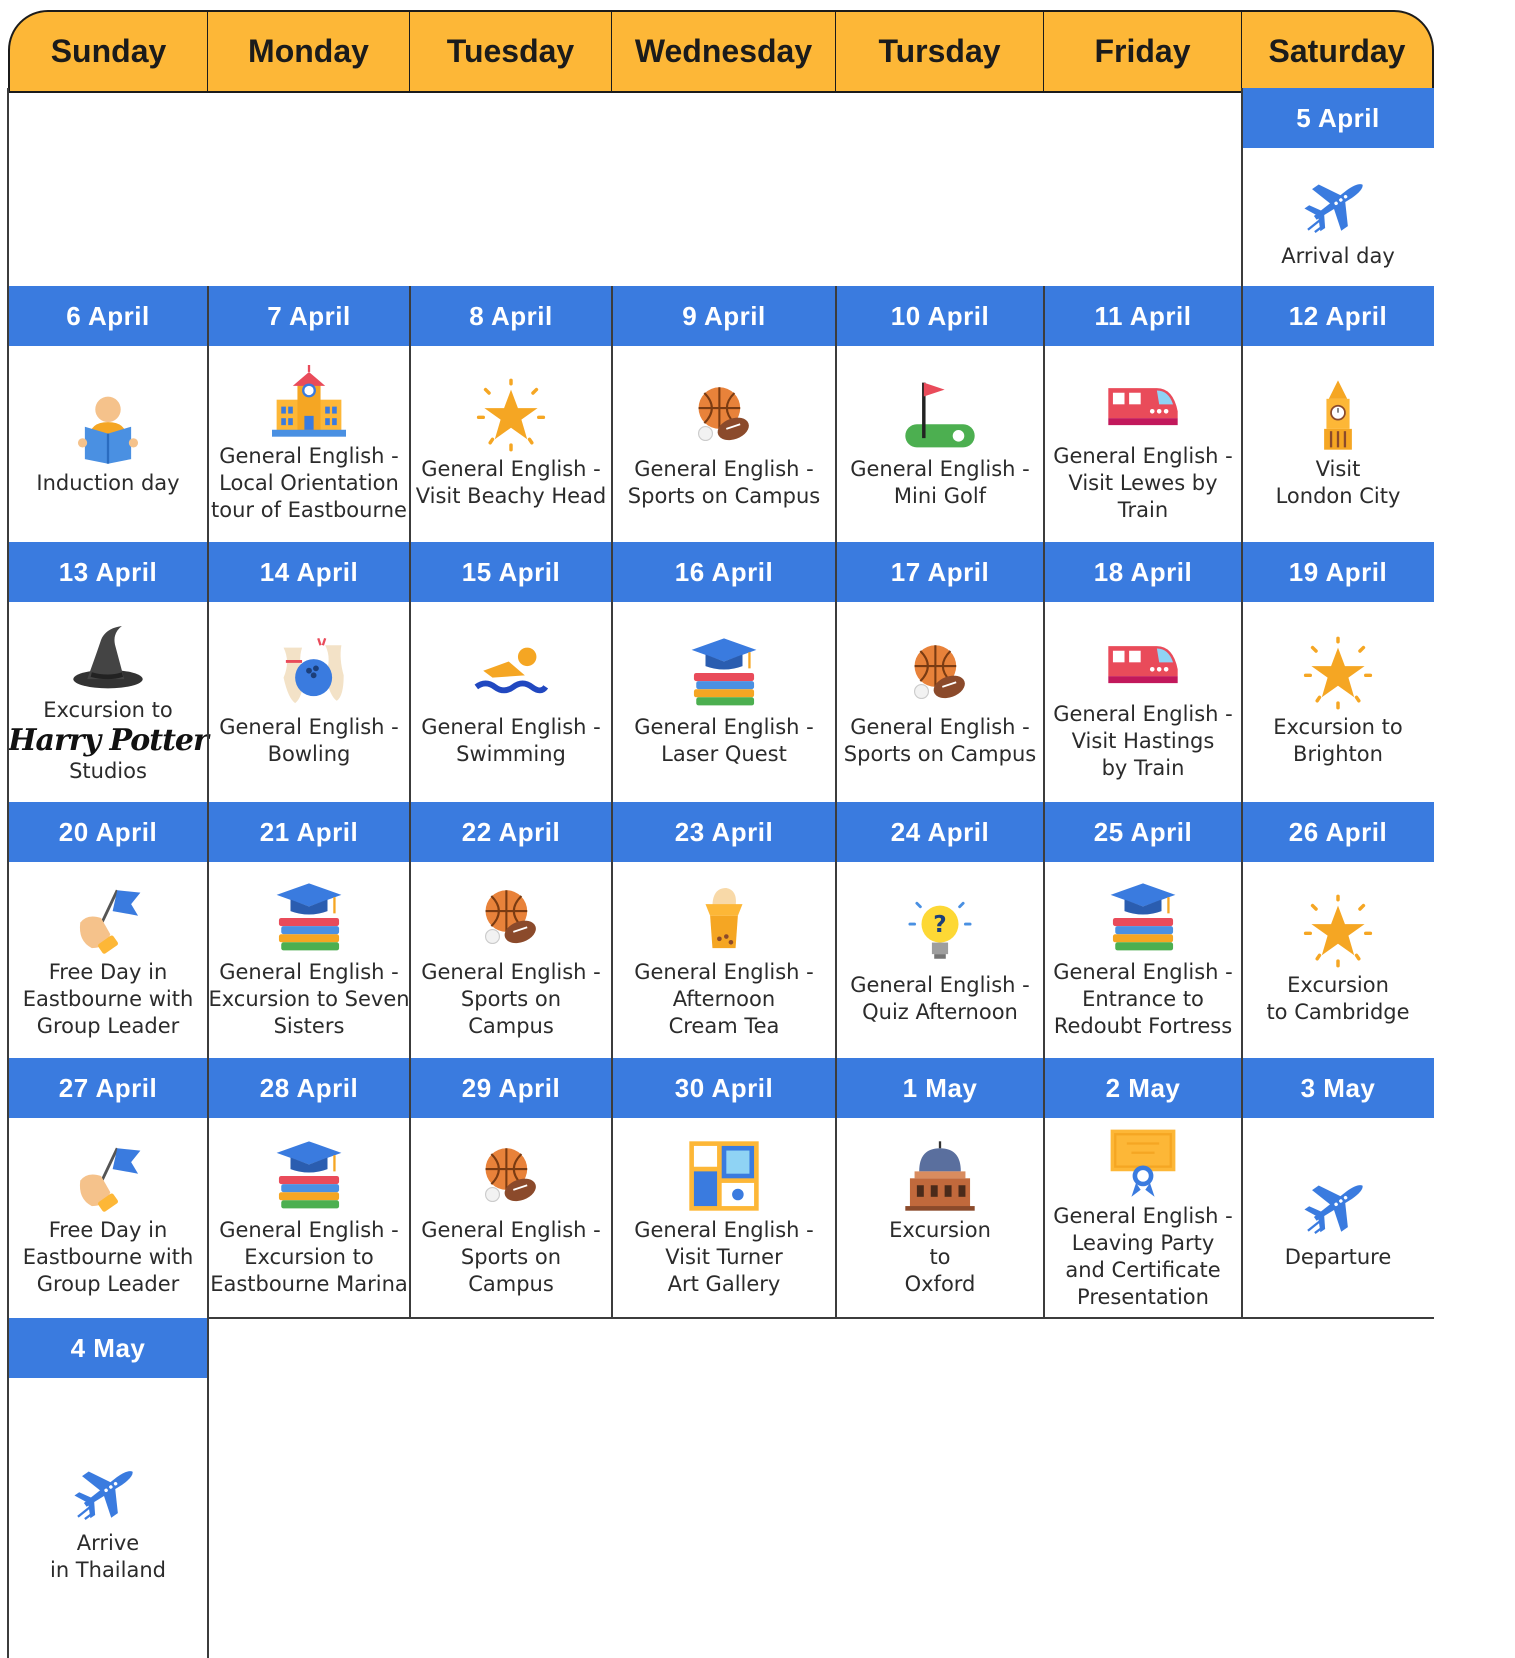 The width and height of the screenshot is (1515, 1658). What do you see at coordinates (108, 316) in the screenshot?
I see `date-label: 6 April` at bounding box center [108, 316].